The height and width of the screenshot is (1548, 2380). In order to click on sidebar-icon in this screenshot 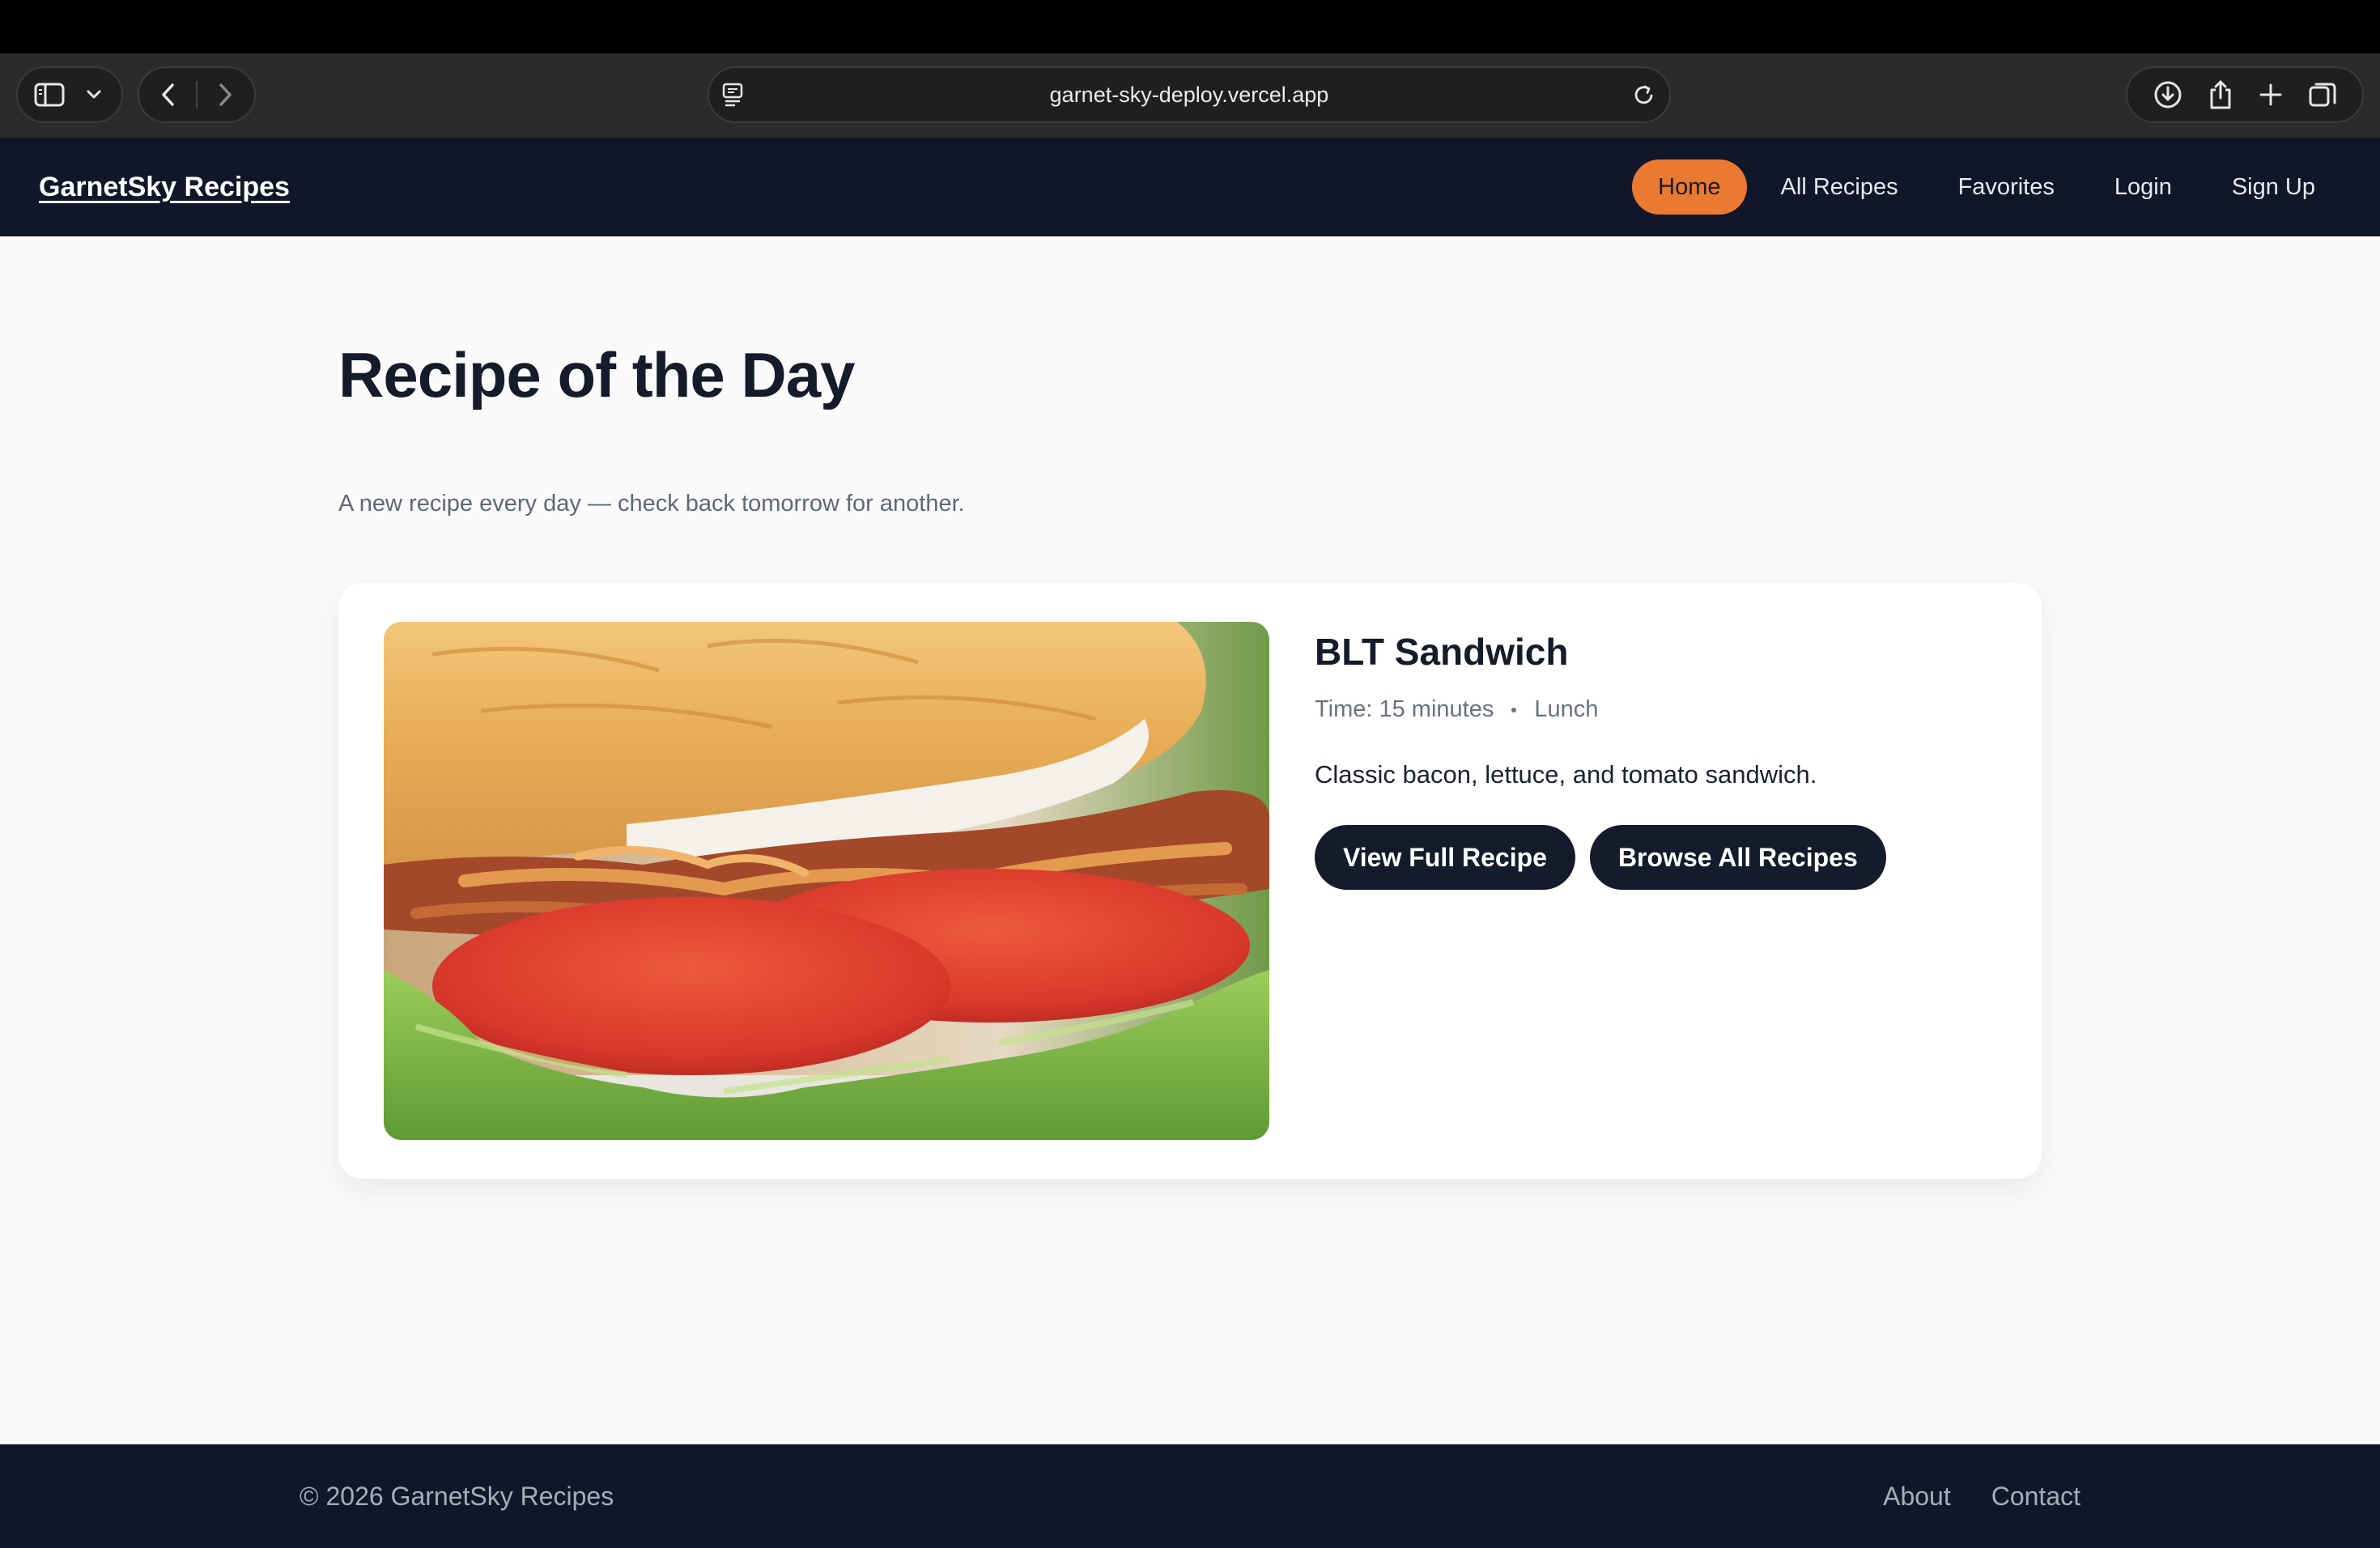, I will do `click(49, 95)`.